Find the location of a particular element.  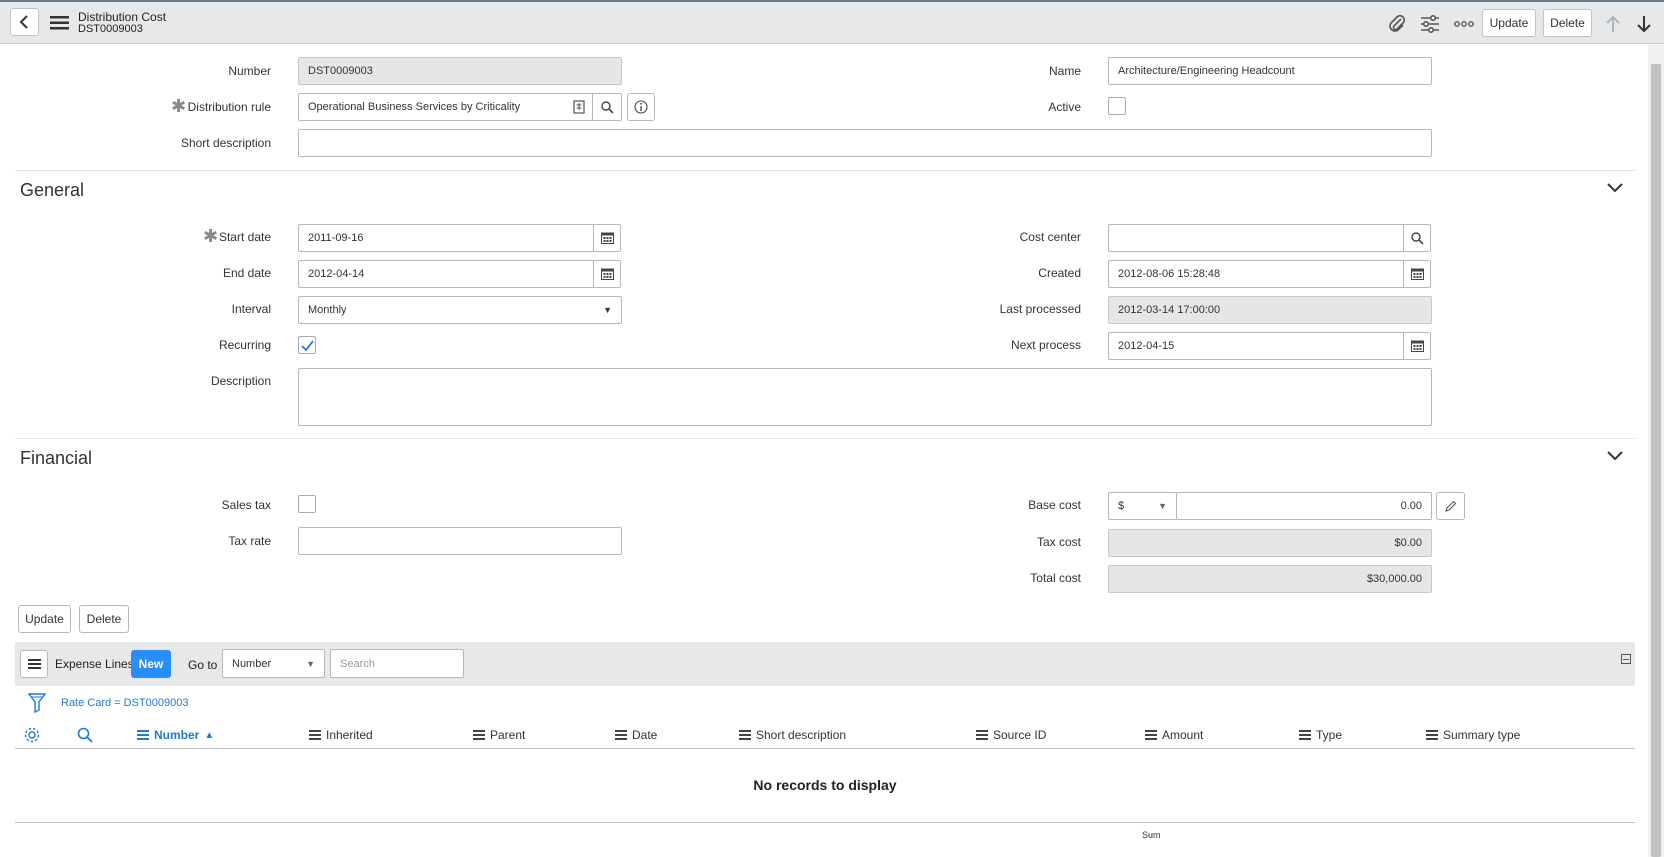

filter-breadcrumb: Rate Card = DST0009003 is located at coordinates (125, 703).